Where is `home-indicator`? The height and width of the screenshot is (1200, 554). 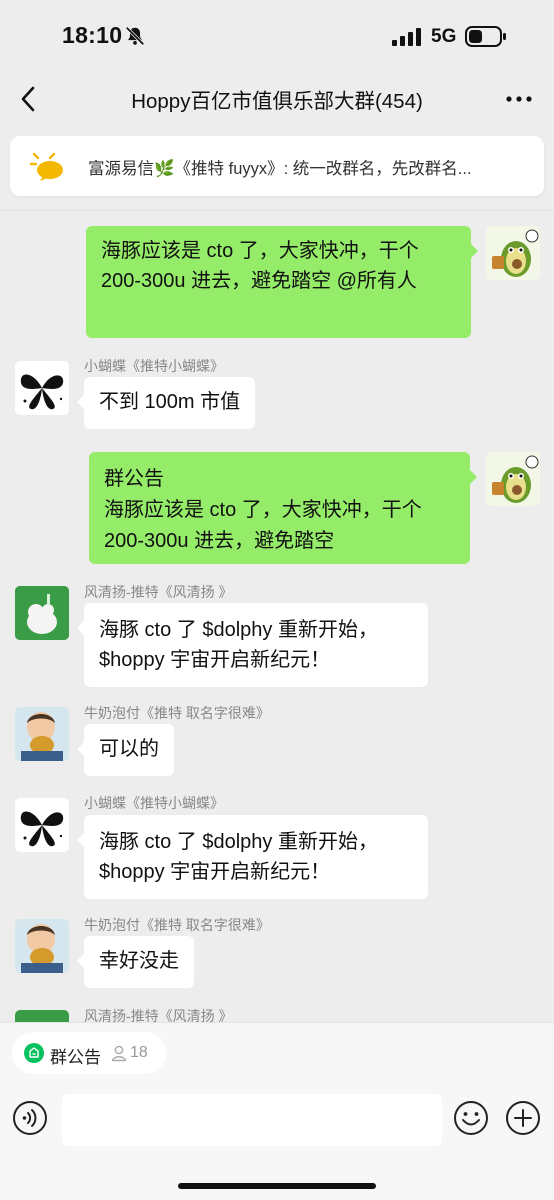 home-indicator is located at coordinates (277, 1186).